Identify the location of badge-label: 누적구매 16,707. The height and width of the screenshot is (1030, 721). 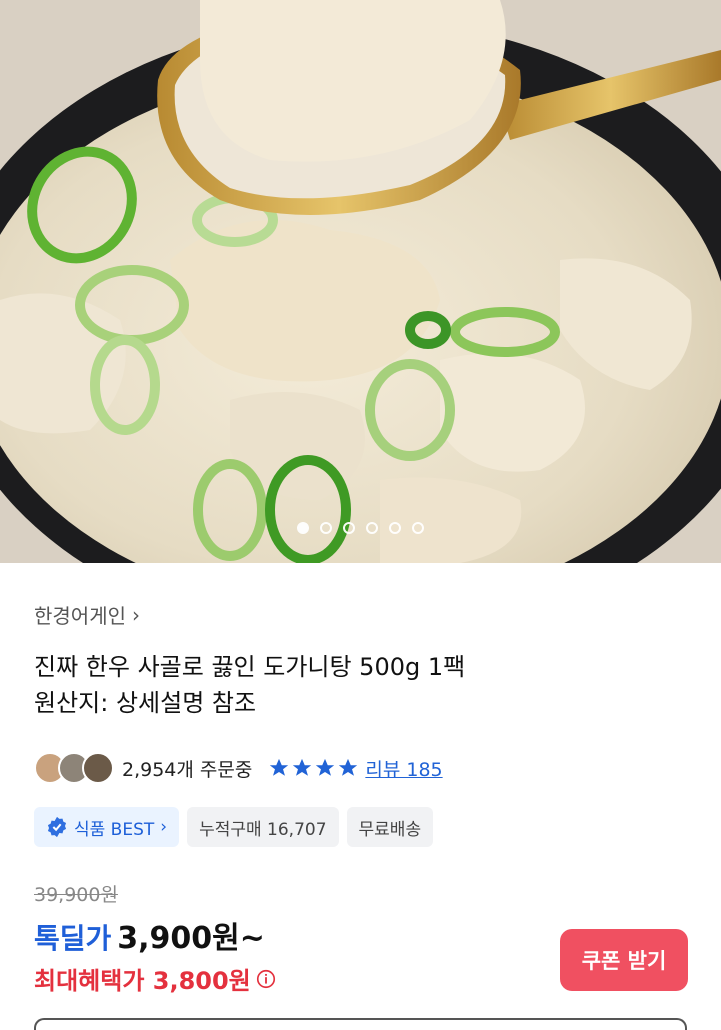
(263, 829).